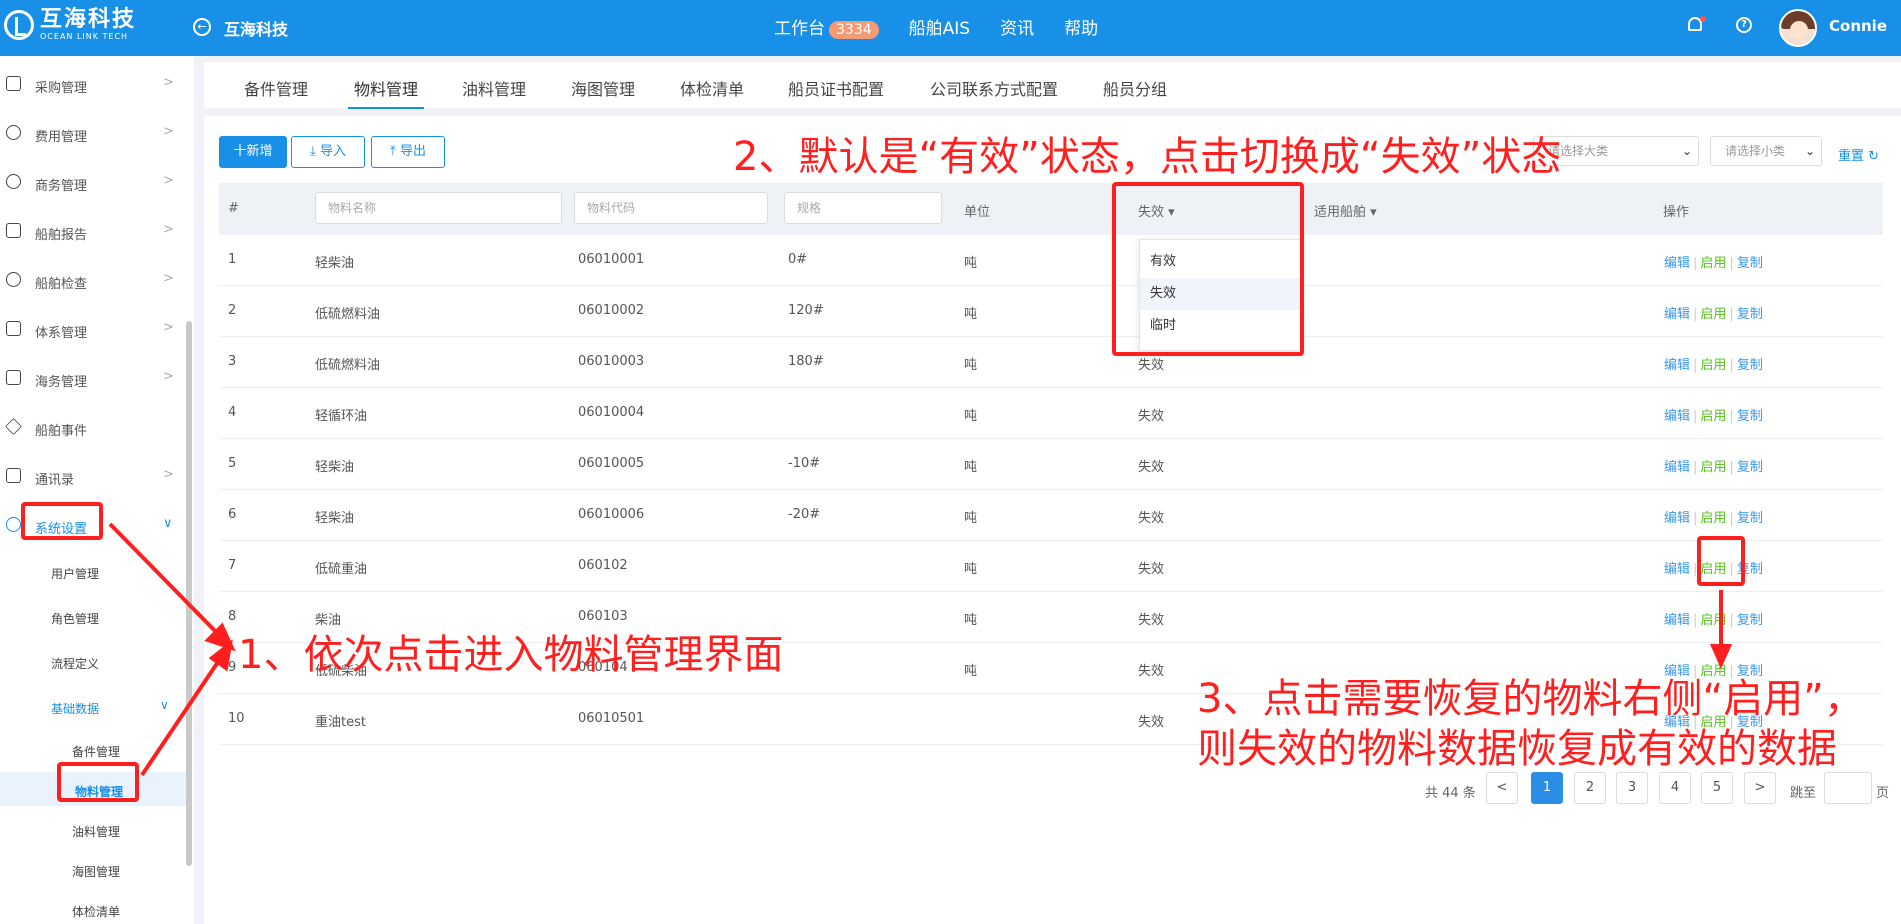  I want to click on annotation-step3-line2: 则失效的物料数据恢复成有效的数据, so click(1517, 749).